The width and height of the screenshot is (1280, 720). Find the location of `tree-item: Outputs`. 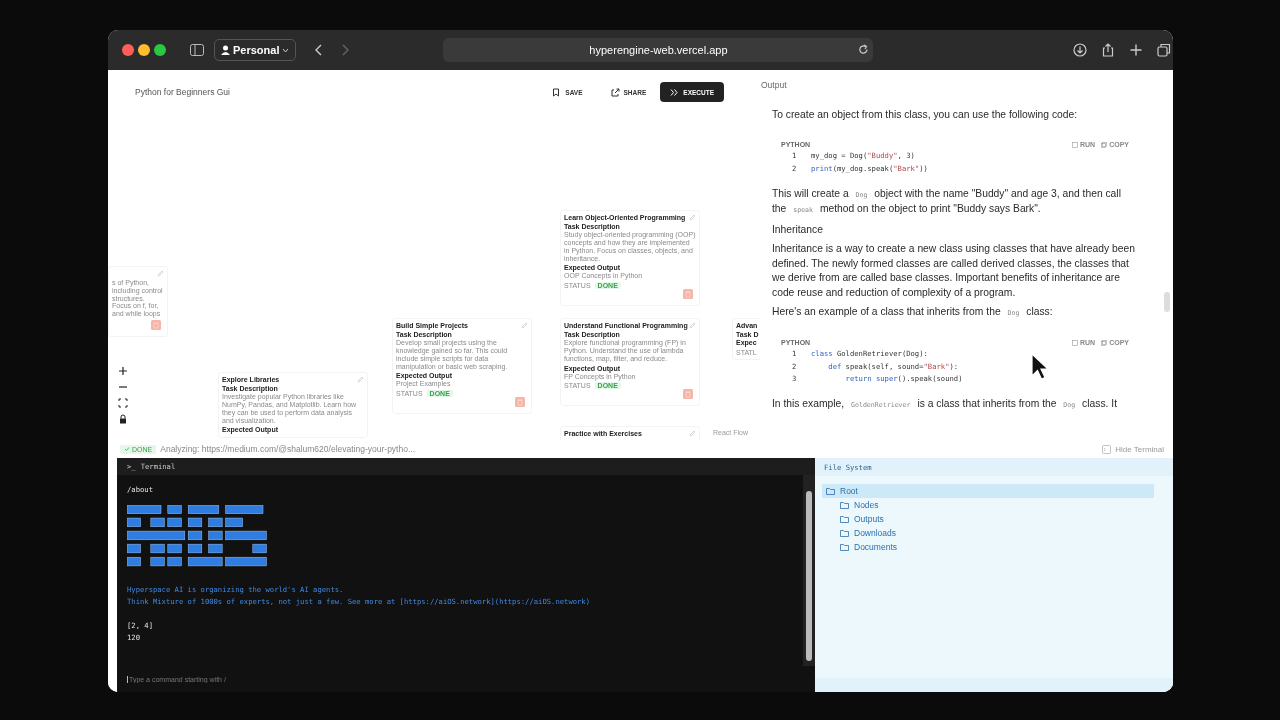

tree-item: Outputs is located at coordinates (995, 519).